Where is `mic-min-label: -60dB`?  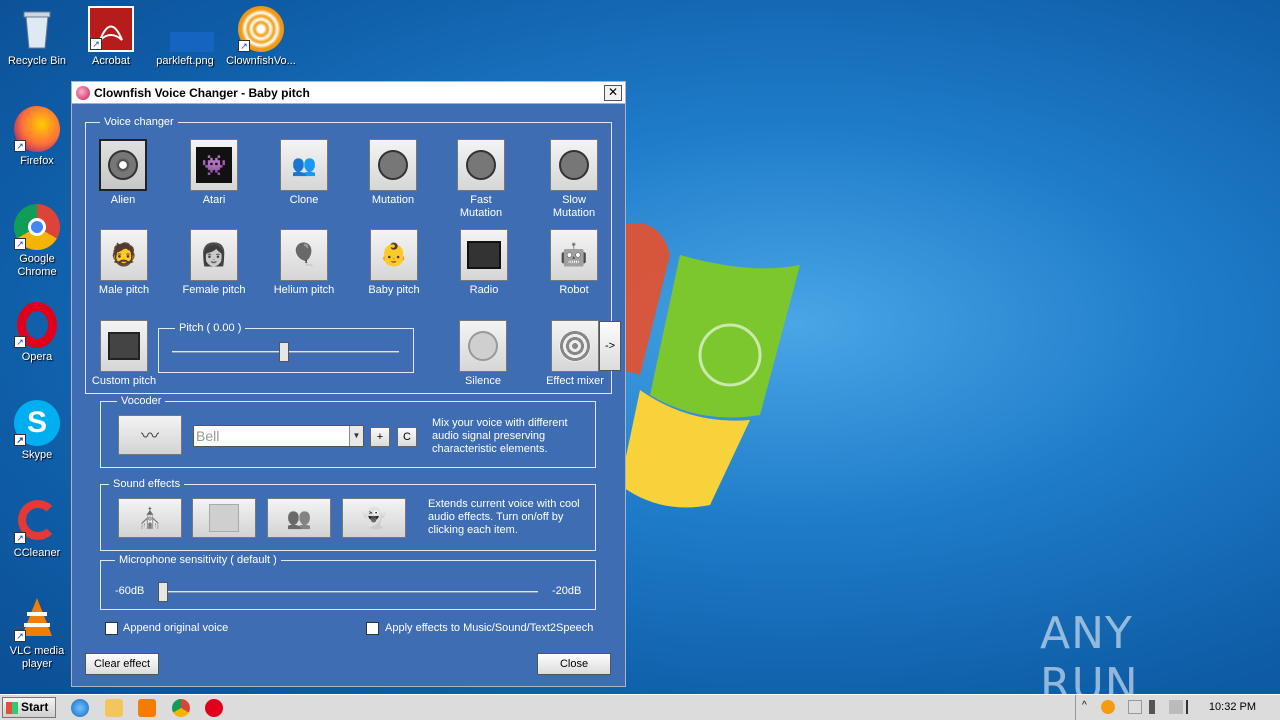 mic-min-label: -60dB is located at coordinates (130, 591).